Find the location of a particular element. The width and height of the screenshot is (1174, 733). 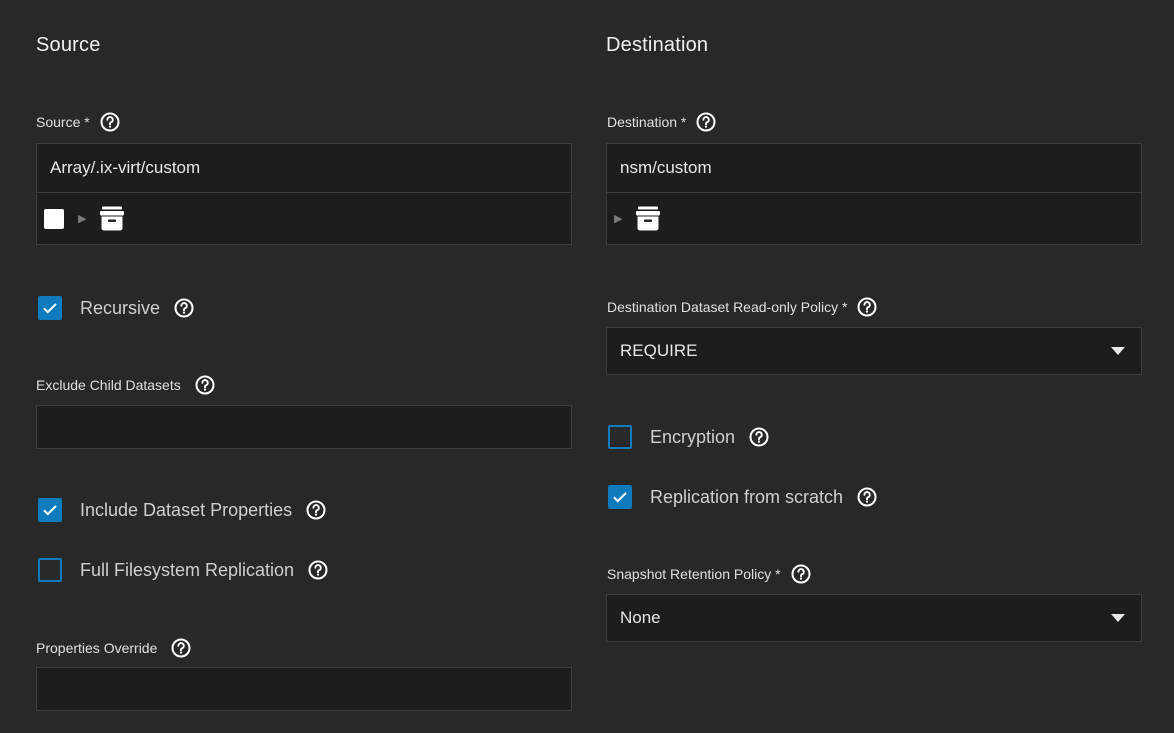

retention-label-row: Snapshot Retention Policy * is located at coordinates (709, 574).